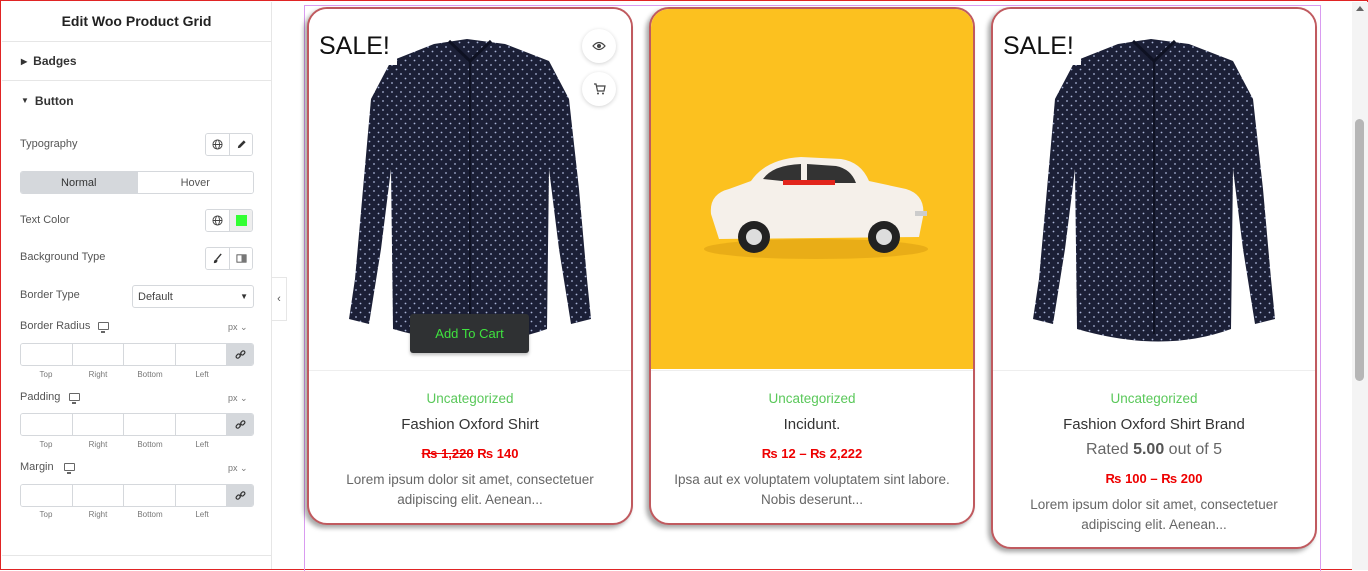 This screenshot has height=571, width=1368. I want to click on padding-unit: px ⌄, so click(238, 398).